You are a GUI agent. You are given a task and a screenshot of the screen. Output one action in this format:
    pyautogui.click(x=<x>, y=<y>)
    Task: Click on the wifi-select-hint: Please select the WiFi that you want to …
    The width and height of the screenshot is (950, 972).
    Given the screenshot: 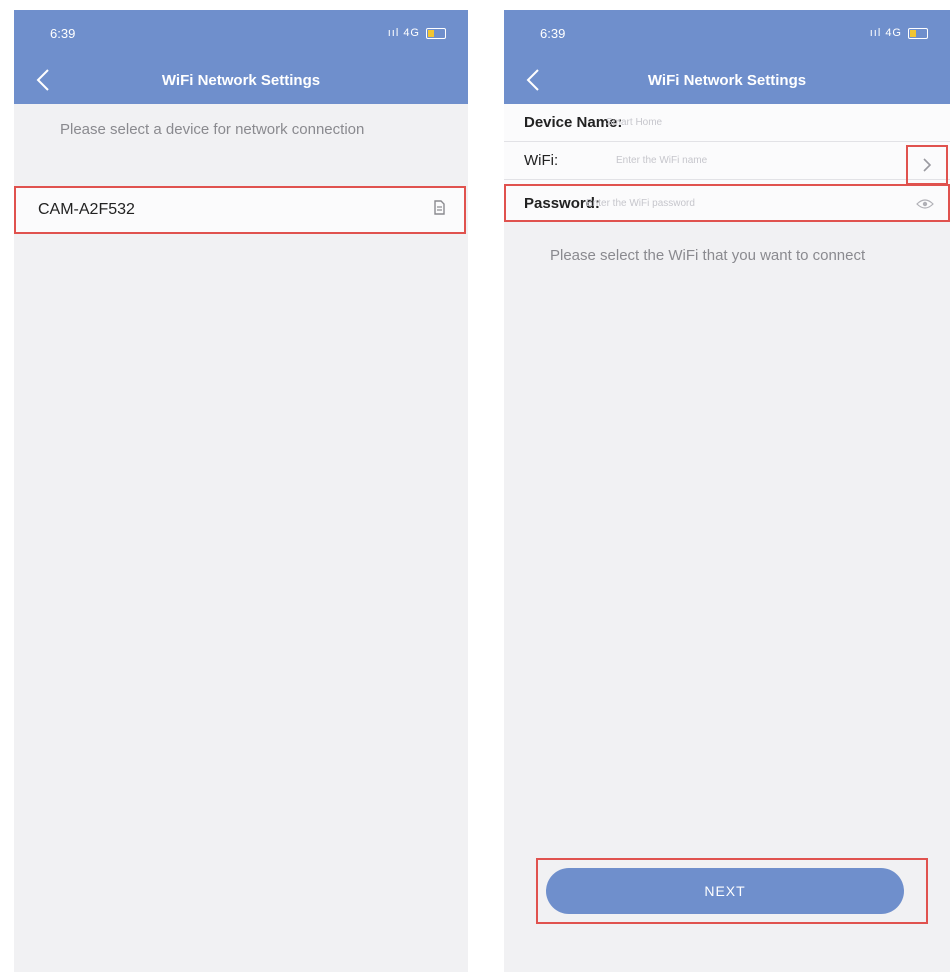 What is the action you would take?
    pyautogui.click(x=708, y=255)
    